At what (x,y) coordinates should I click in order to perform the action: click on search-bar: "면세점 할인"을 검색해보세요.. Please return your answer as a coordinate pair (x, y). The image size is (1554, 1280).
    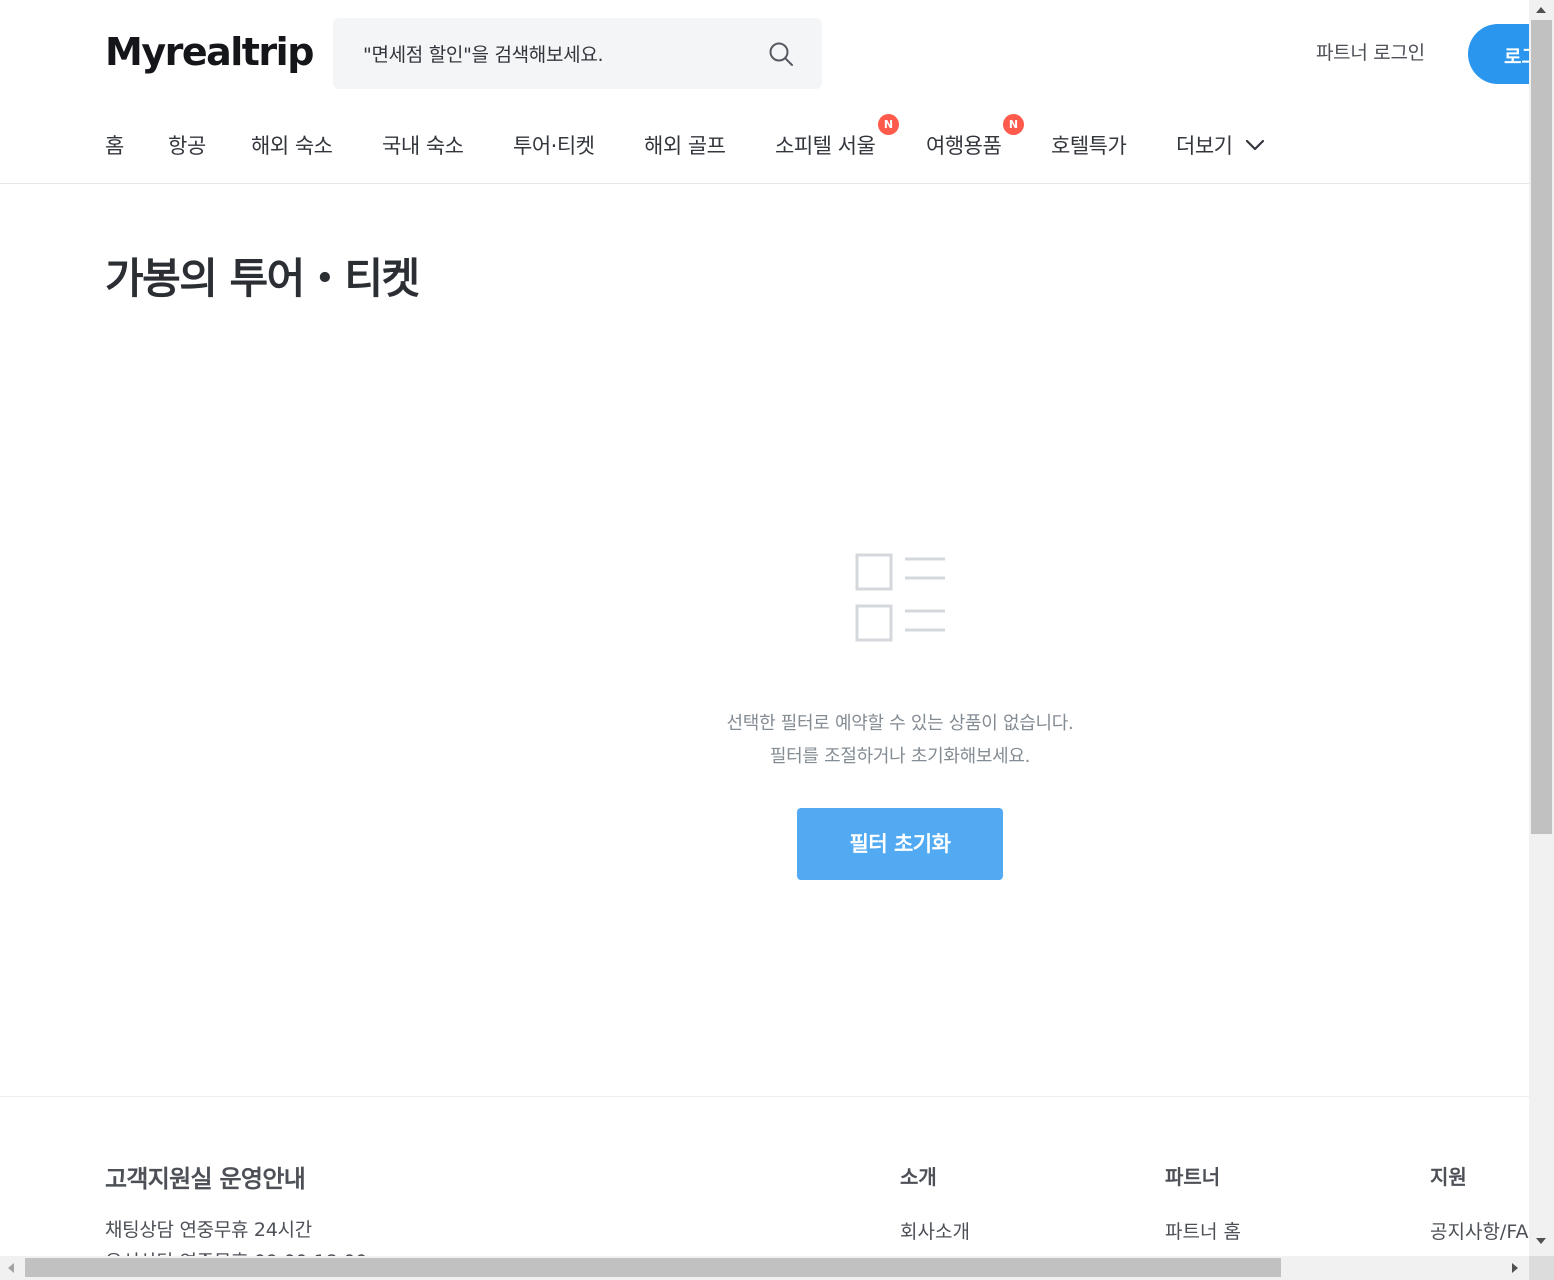
    Looking at the image, I should click on (577, 53).